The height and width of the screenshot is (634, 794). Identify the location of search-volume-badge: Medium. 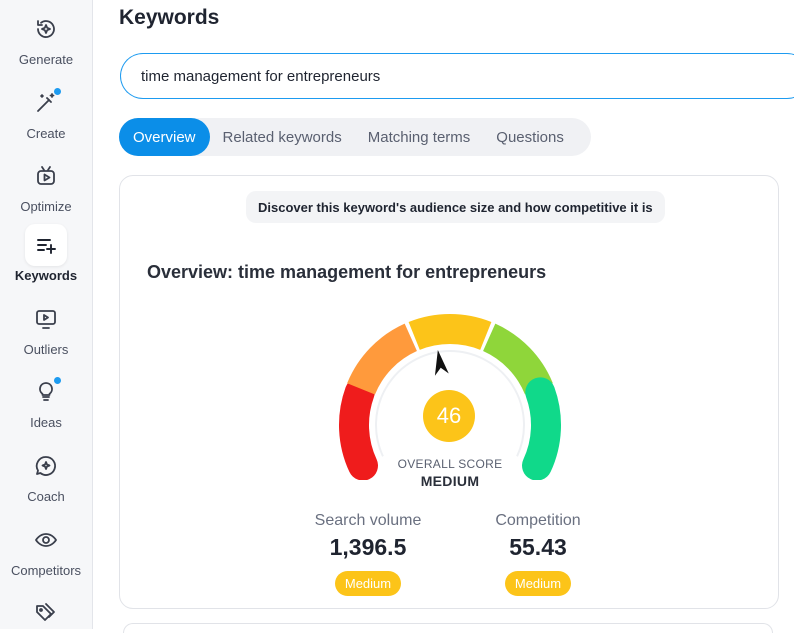
(368, 583).